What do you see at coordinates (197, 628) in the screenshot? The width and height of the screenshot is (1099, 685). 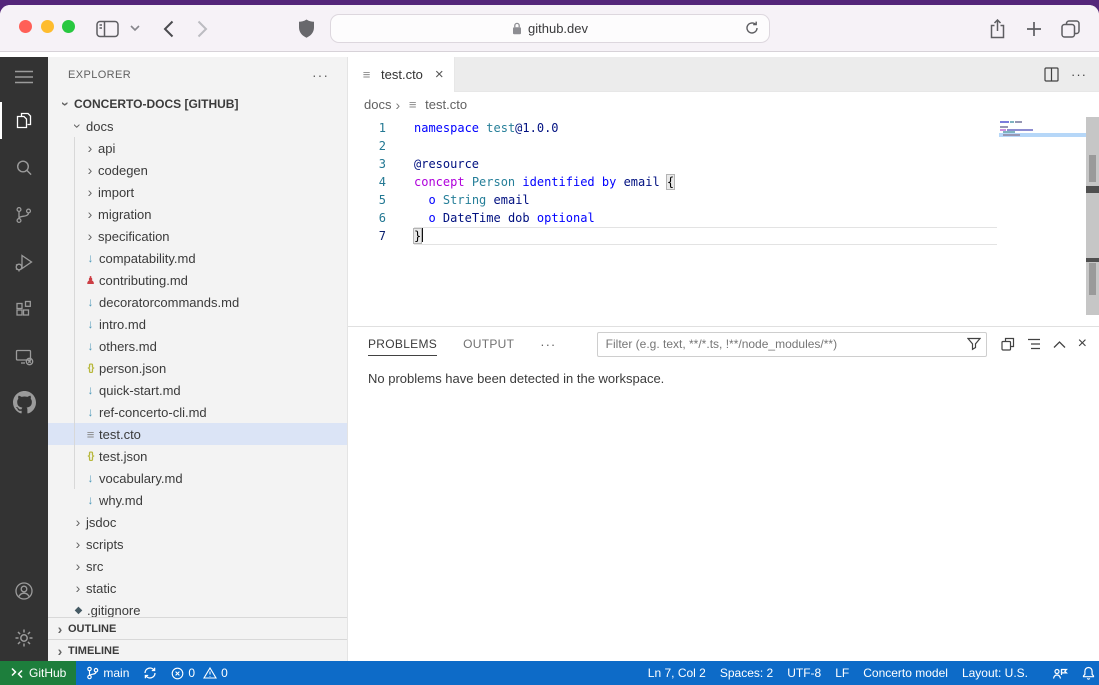 I see `outline-section: › OUTLINE` at bounding box center [197, 628].